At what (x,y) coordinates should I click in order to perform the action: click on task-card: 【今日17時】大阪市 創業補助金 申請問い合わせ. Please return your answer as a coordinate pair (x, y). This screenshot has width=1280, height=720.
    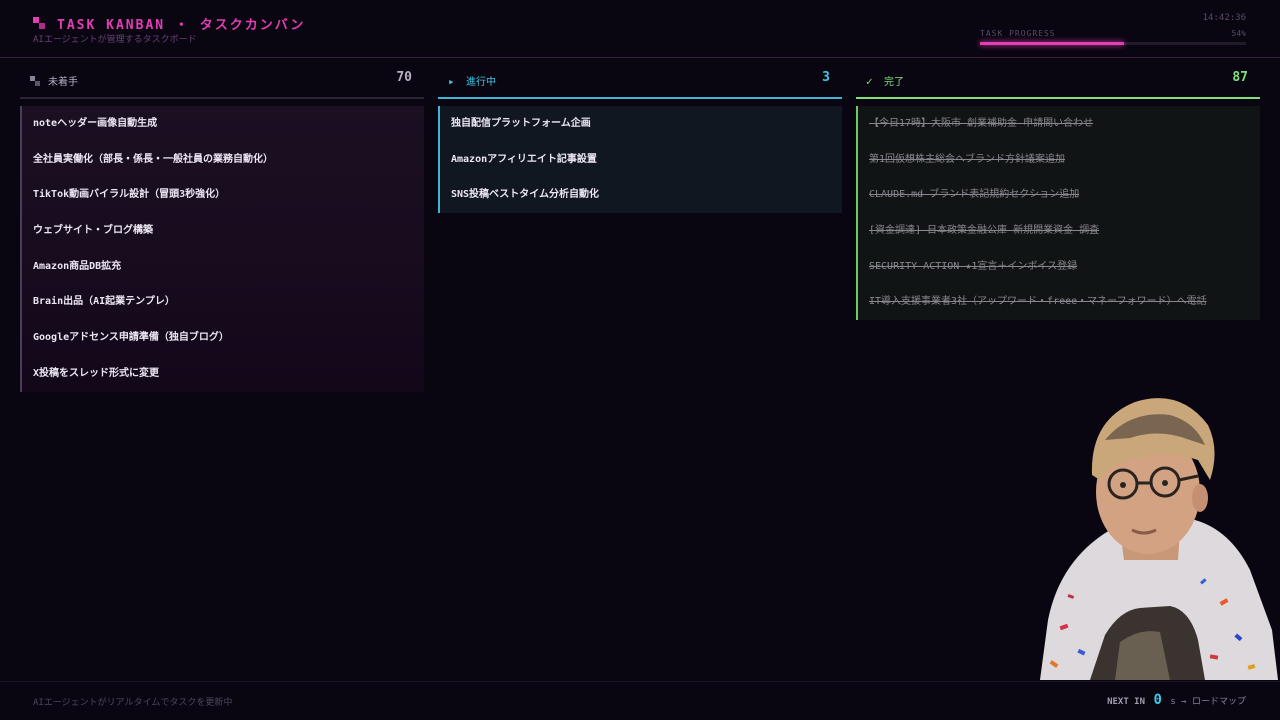
    Looking at the image, I should click on (1059, 124).